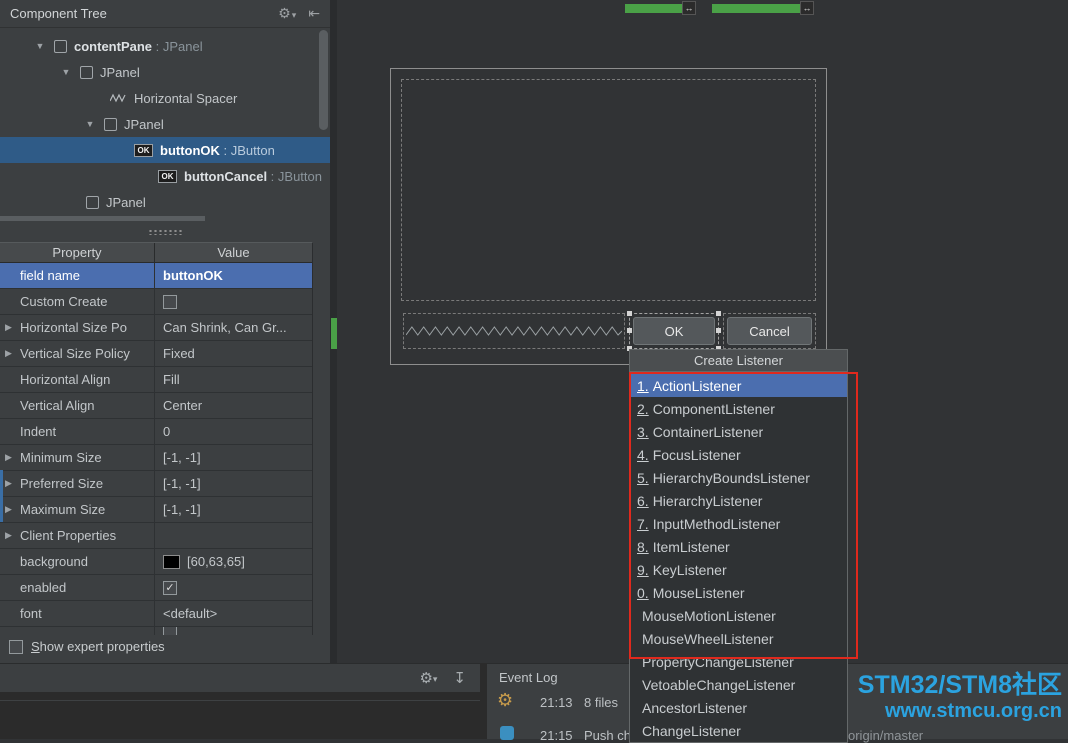 The width and height of the screenshot is (1068, 743). I want to click on listener-item: VetoableChangeListener, so click(738, 684).